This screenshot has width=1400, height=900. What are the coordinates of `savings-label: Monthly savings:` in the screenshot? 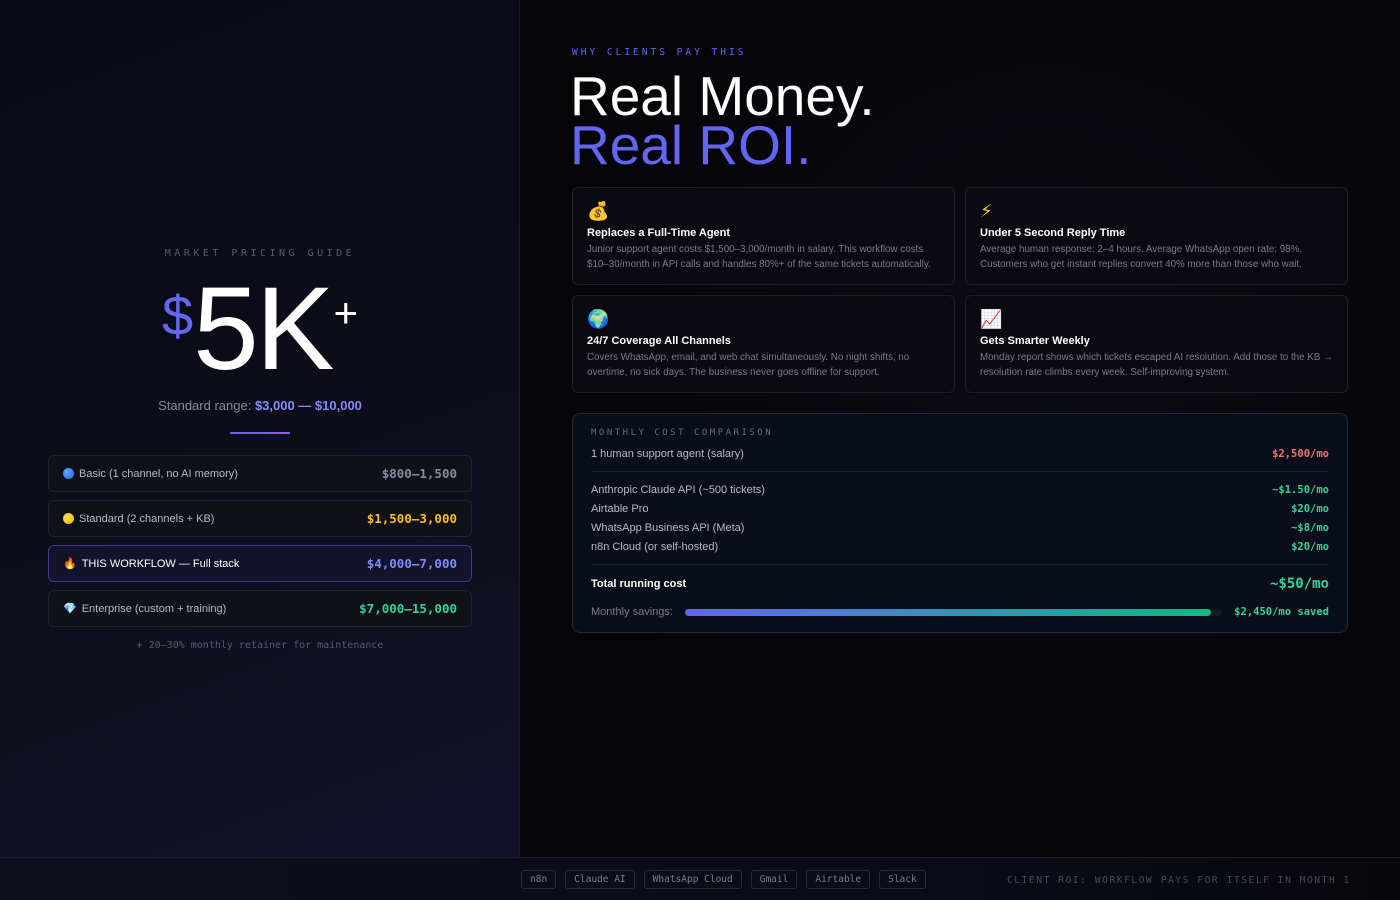 It's located at (632, 612).